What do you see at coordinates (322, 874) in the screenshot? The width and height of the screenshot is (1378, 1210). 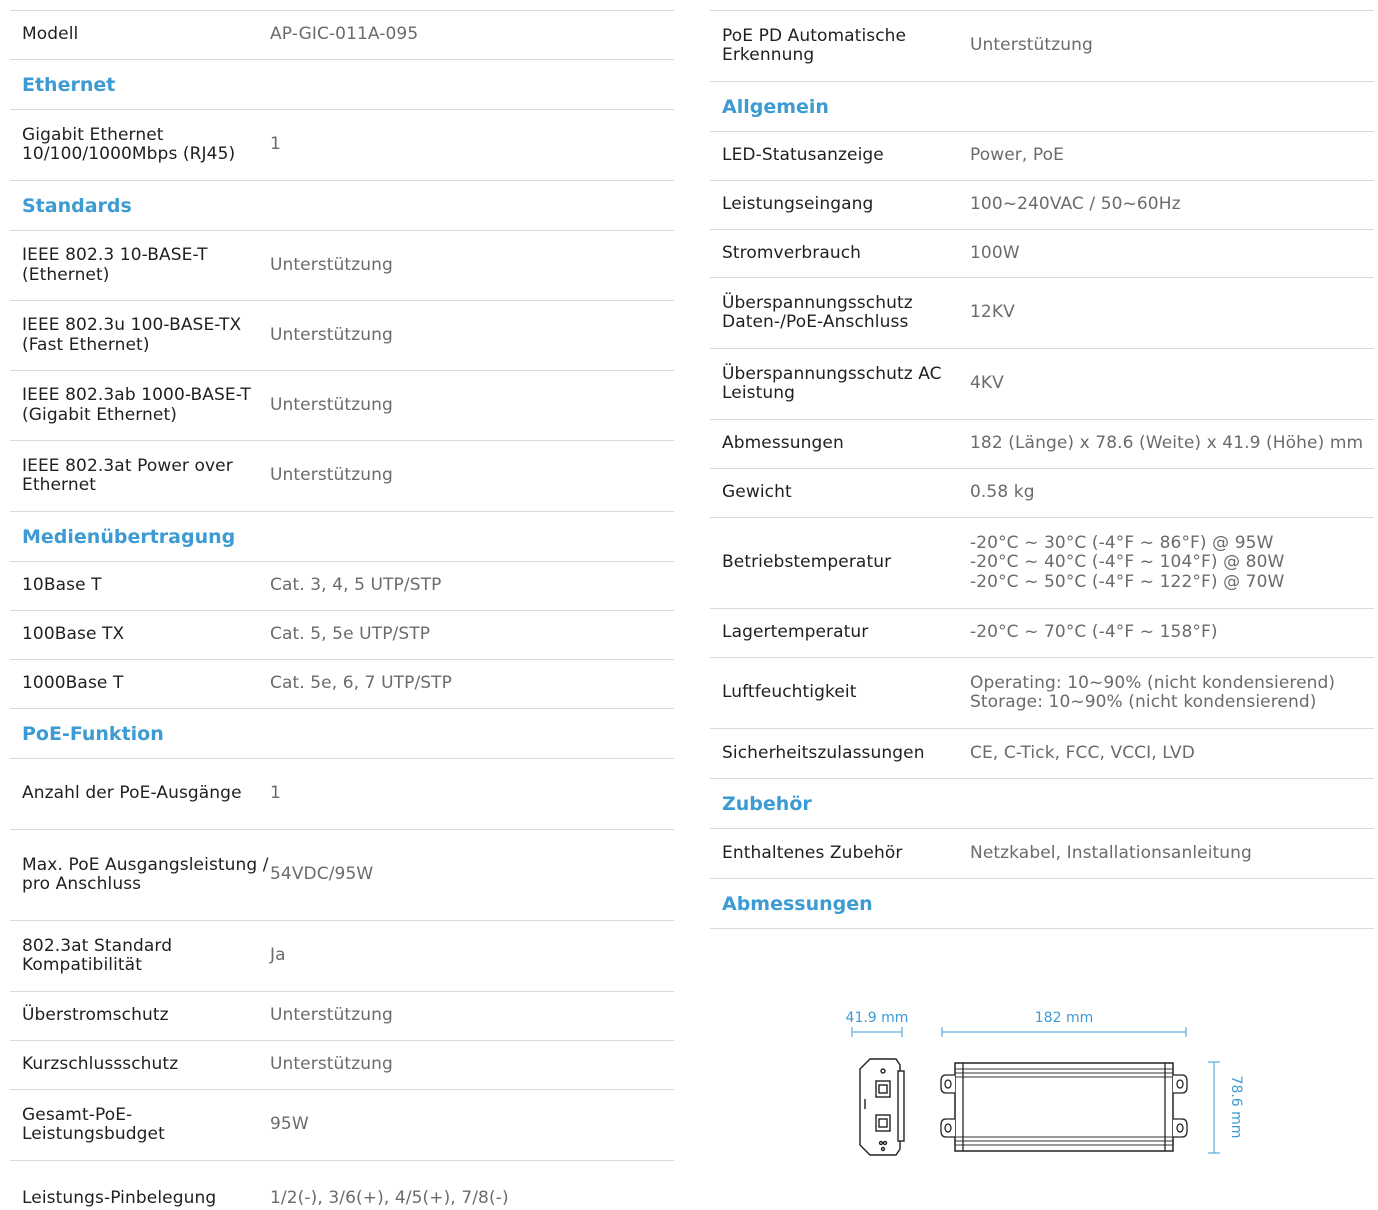 I see `spec-value: 54VDC/95W` at bounding box center [322, 874].